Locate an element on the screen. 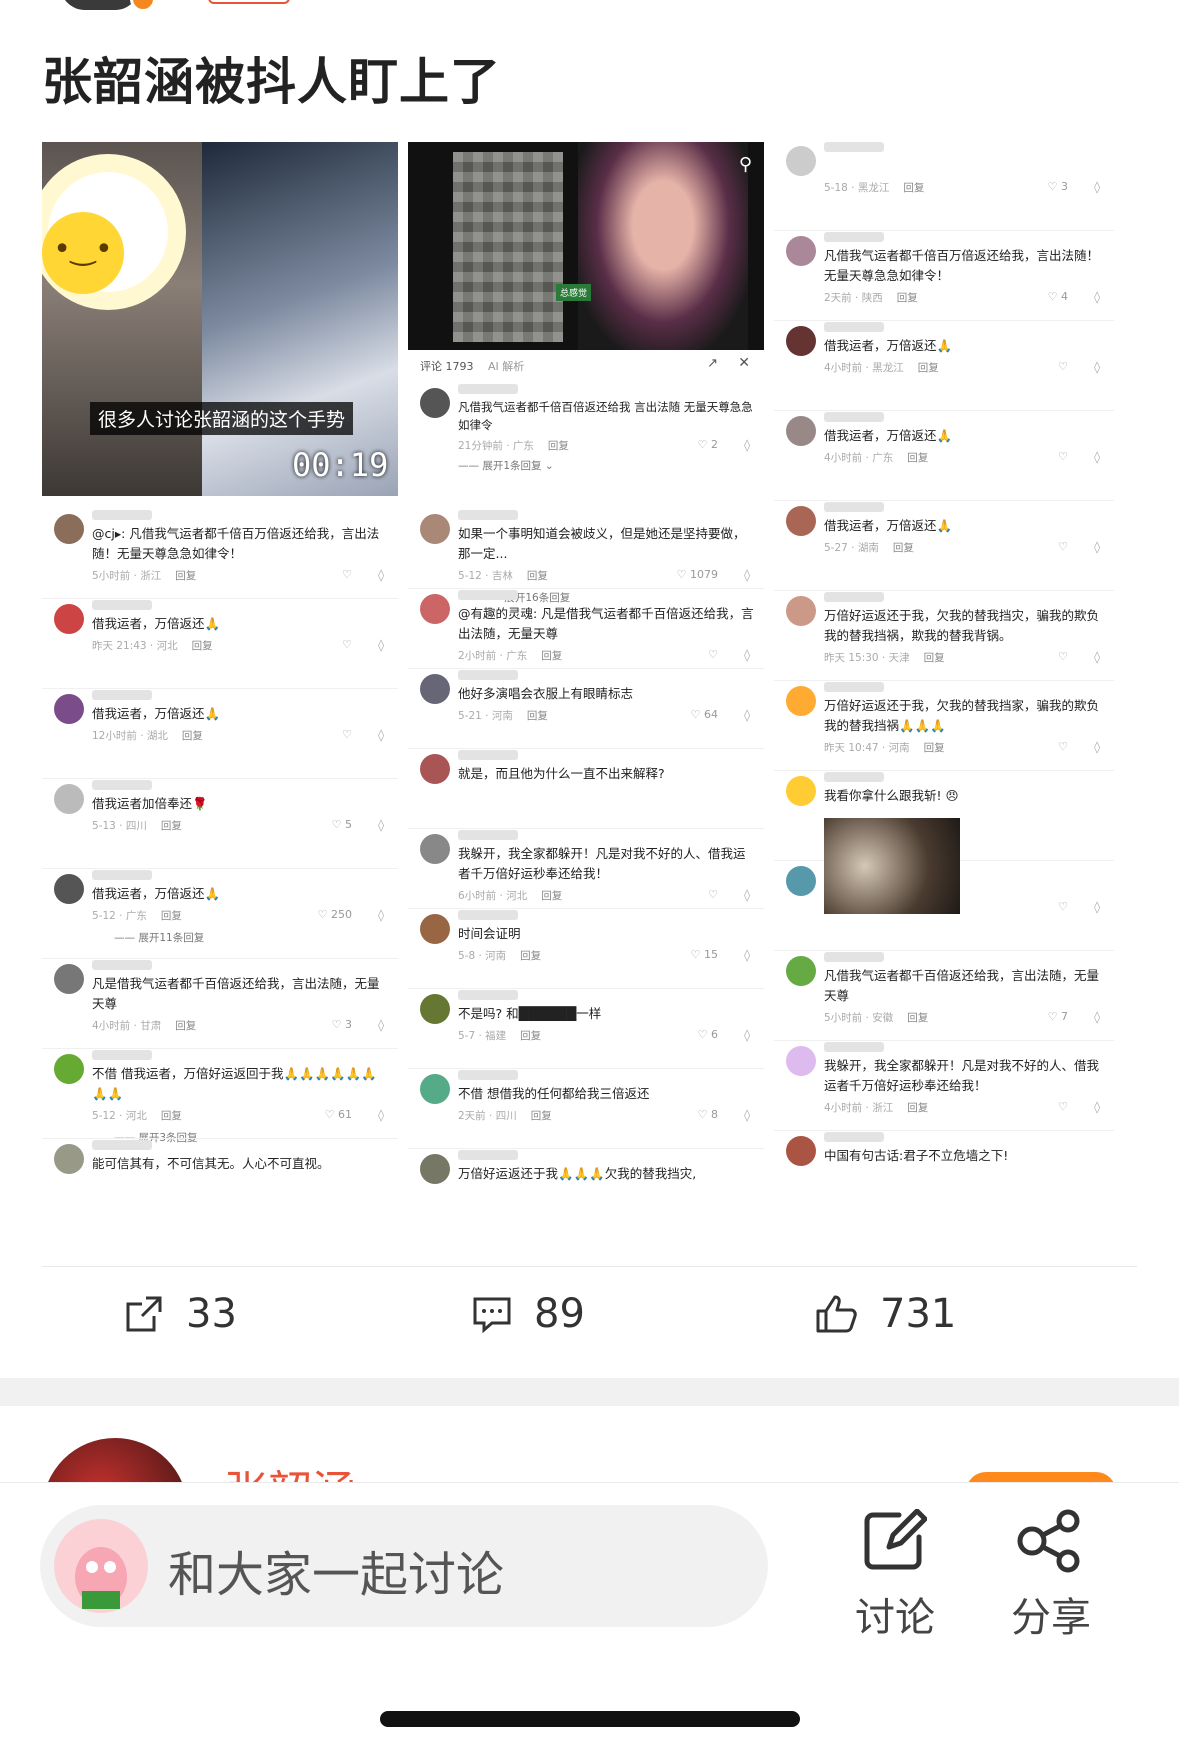 The width and height of the screenshot is (1179, 1755). share-button: 分享 is located at coordinates (1051, 1576).